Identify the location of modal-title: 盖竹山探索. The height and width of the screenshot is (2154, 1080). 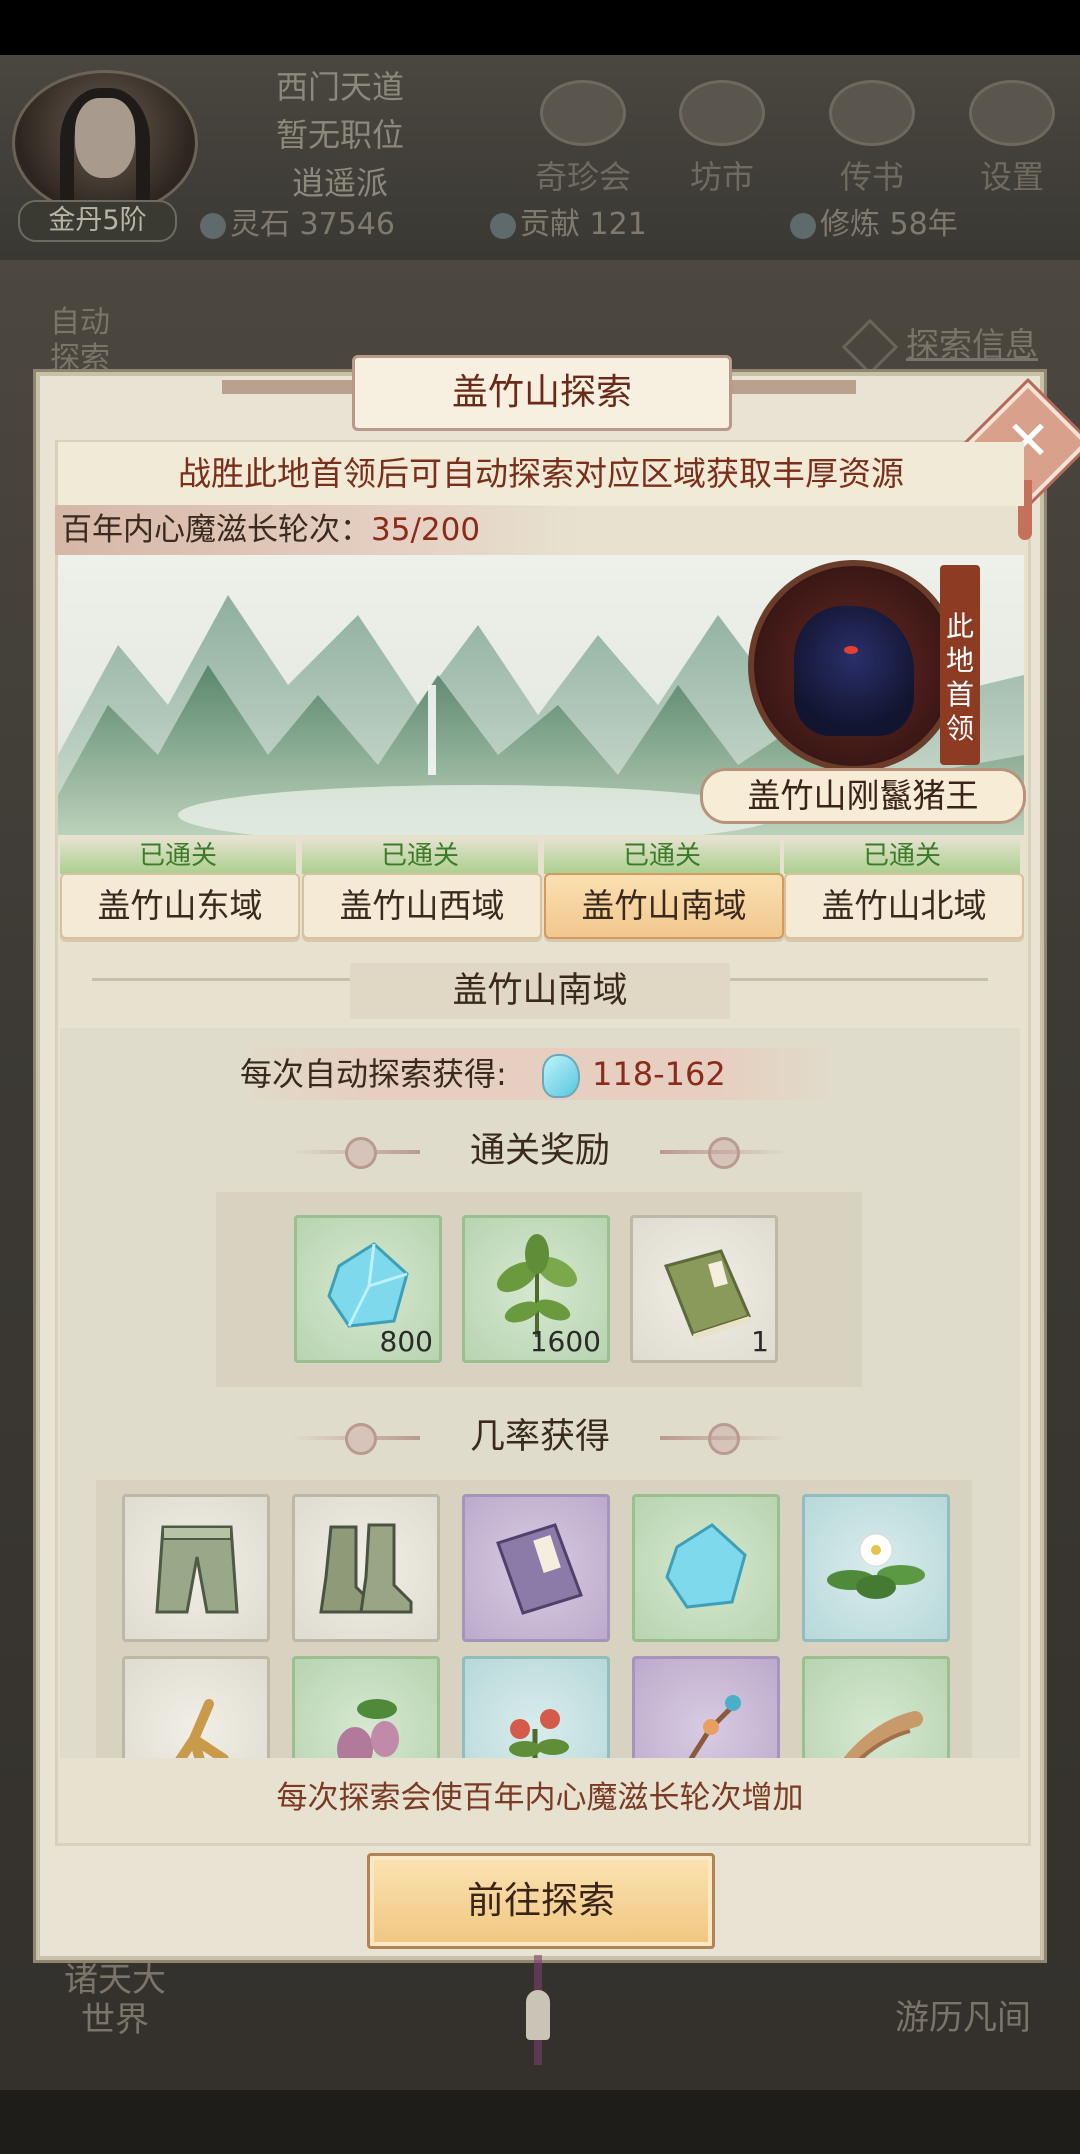
(542, 393).